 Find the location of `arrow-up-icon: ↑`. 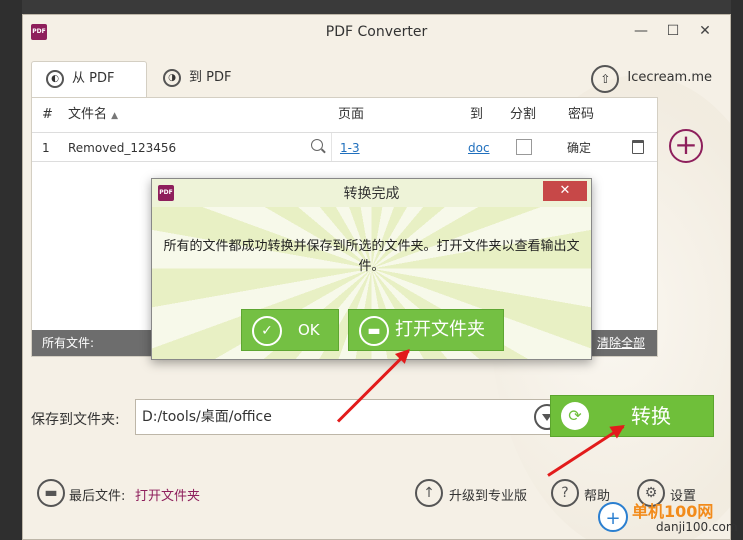

arrow-up-icon: ↑ is located at coordinates (429, 493).